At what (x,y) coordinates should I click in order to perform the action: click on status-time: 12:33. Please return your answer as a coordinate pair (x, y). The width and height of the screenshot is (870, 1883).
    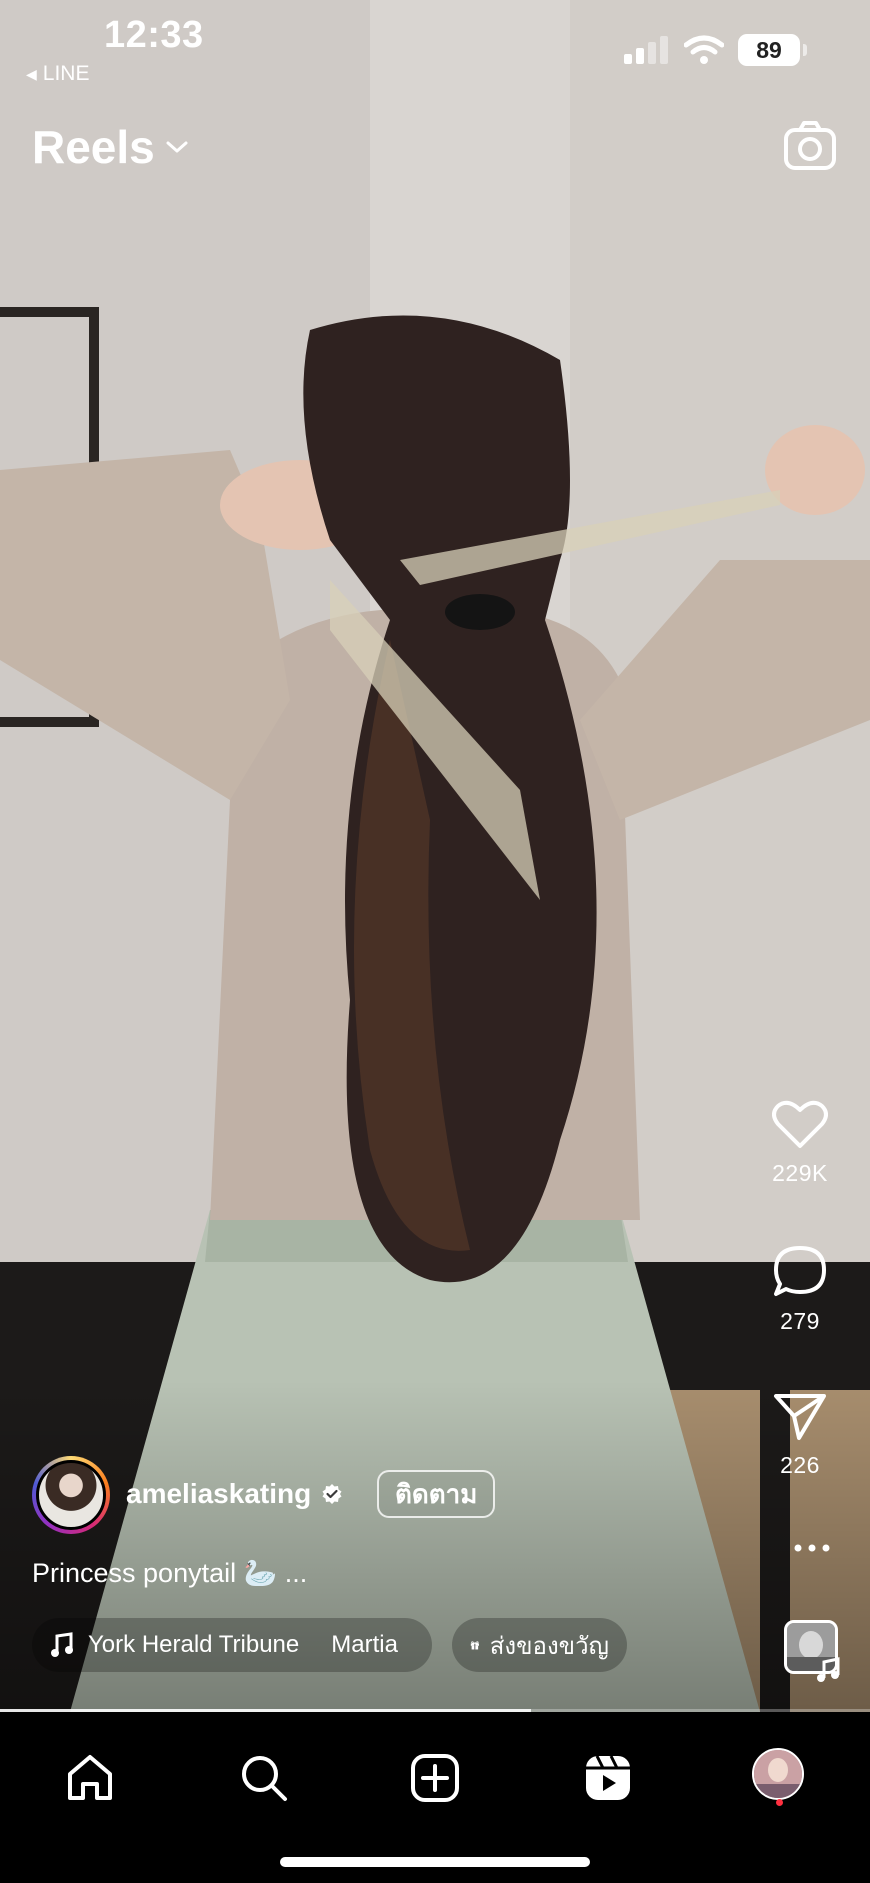
    Looking at the image, I should click on (154, 35).